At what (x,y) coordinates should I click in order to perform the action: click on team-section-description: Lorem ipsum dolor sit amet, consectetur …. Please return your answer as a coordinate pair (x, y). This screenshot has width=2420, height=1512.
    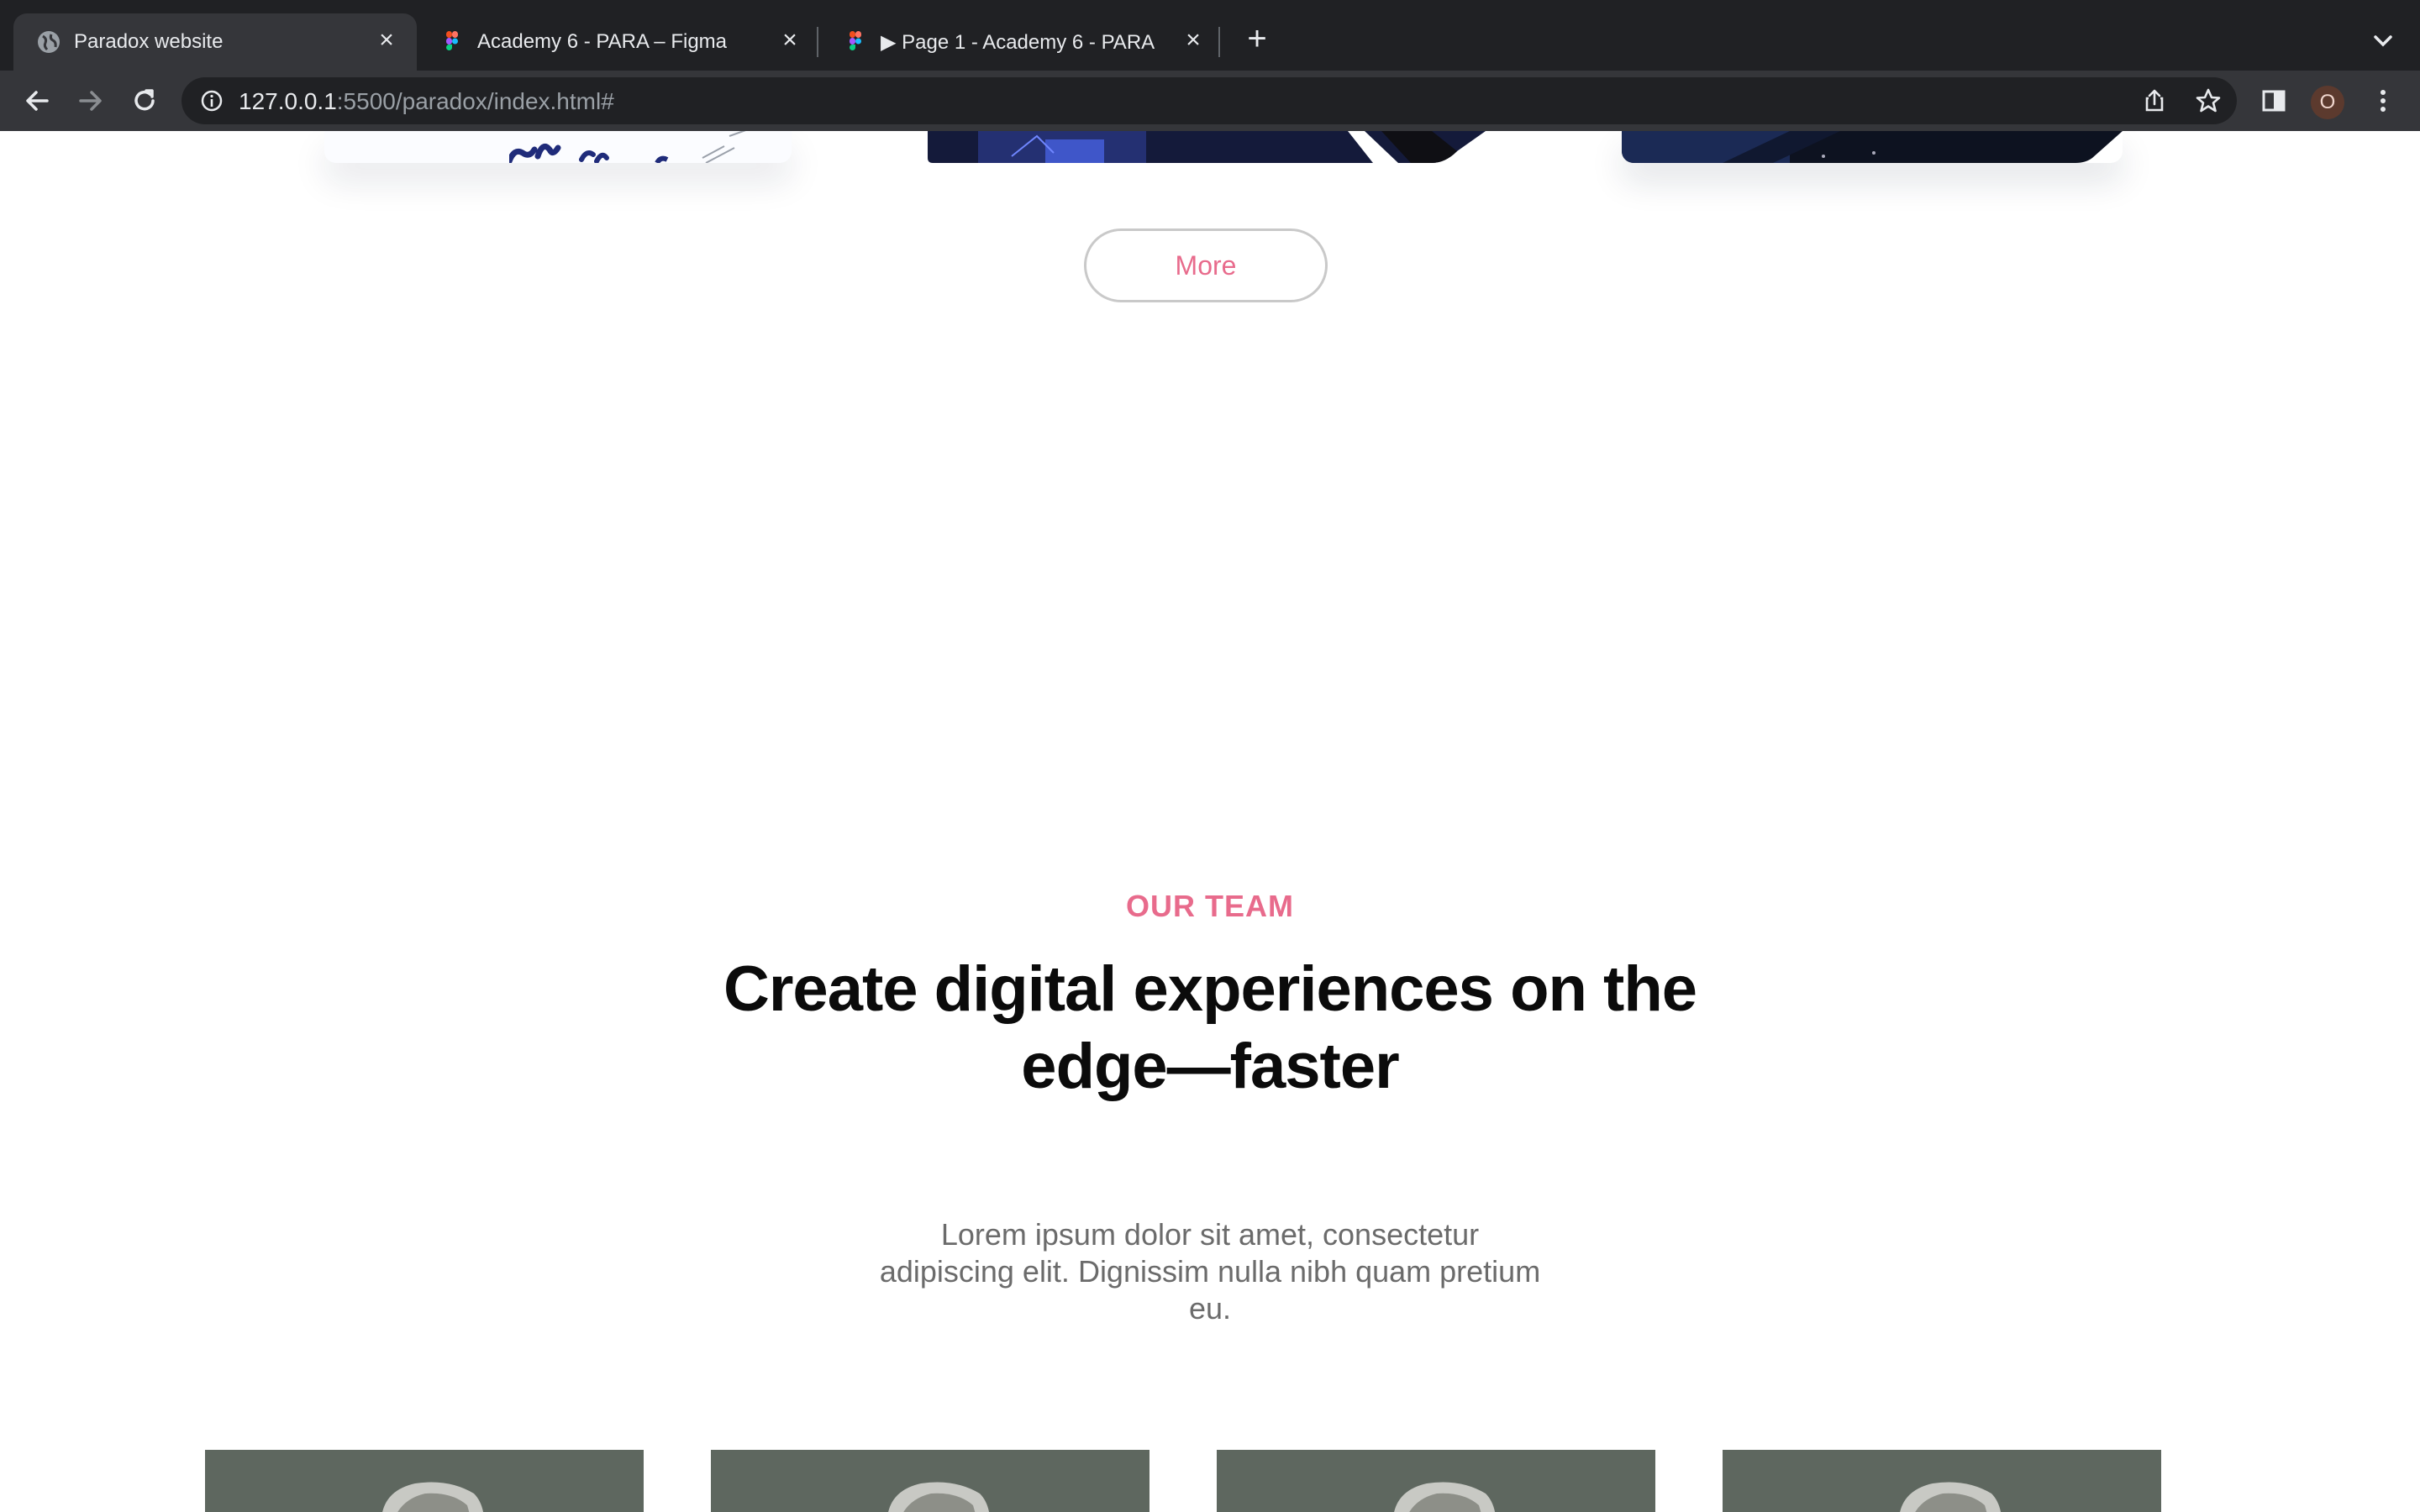
    Looking at the image, I should click on (1210, 1271).